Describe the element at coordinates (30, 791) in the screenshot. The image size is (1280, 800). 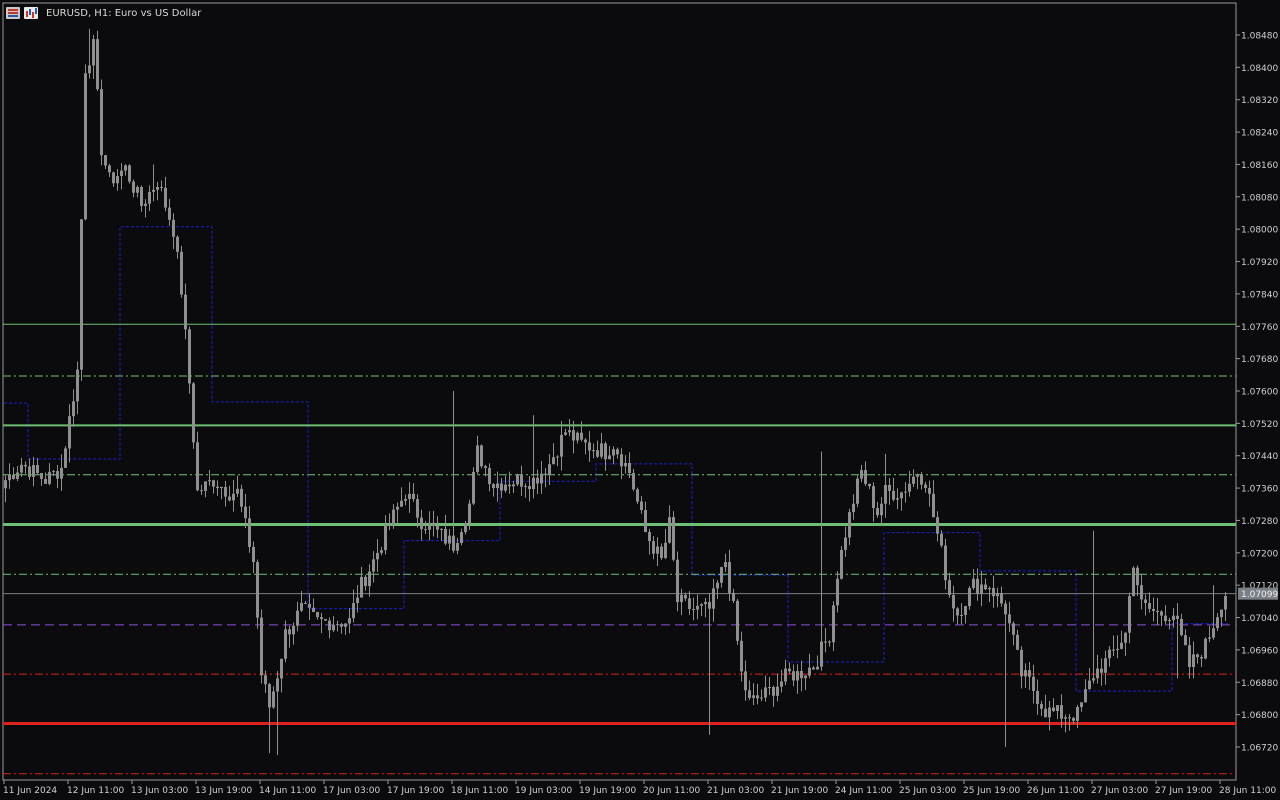
I see `x-tick-label: 11 Jun 2024` at that location.